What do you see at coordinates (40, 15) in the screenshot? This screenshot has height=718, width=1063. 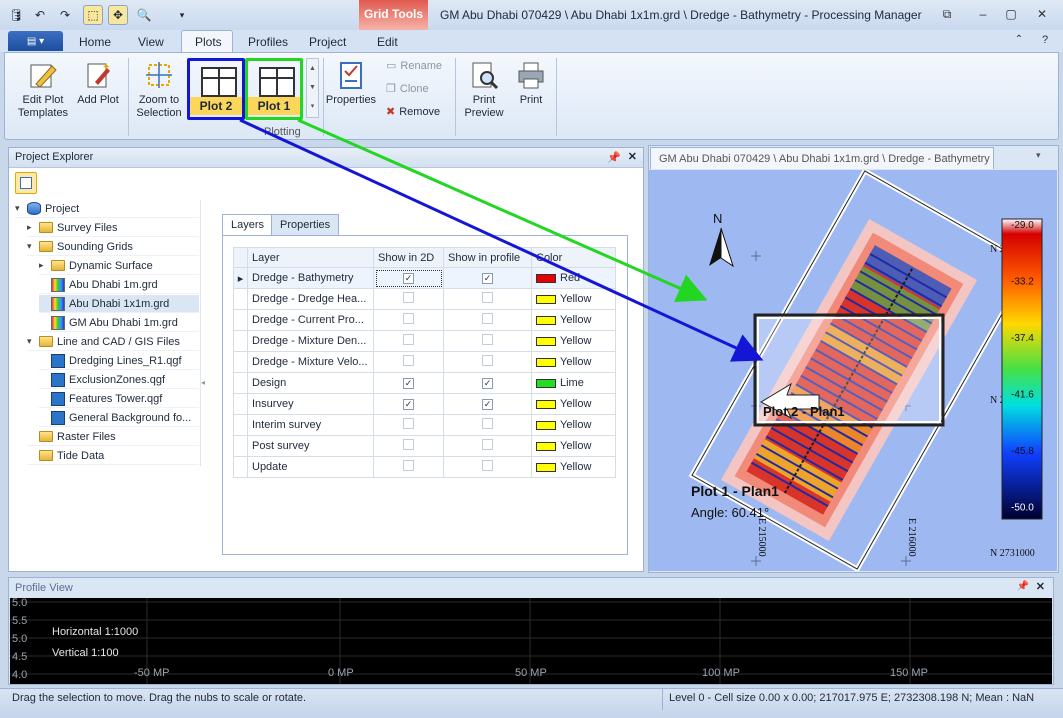 I see `undo-icon: ↶` at bounding box center [40, 15].